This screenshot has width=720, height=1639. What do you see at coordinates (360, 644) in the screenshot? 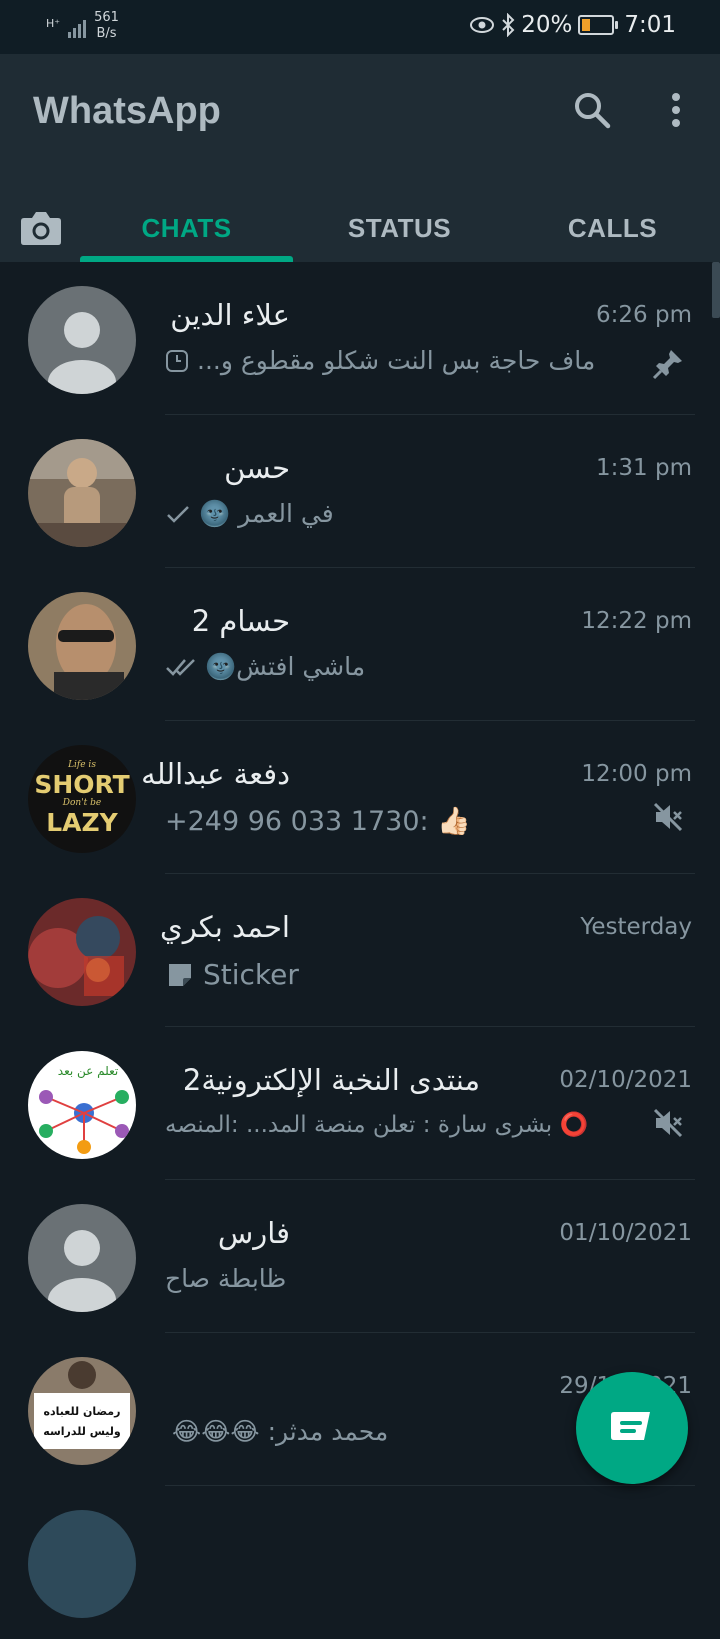
I see `chat-row: حسام 2 12:22 pm ماشي افتش🌚` at bounding box center [360, 644].